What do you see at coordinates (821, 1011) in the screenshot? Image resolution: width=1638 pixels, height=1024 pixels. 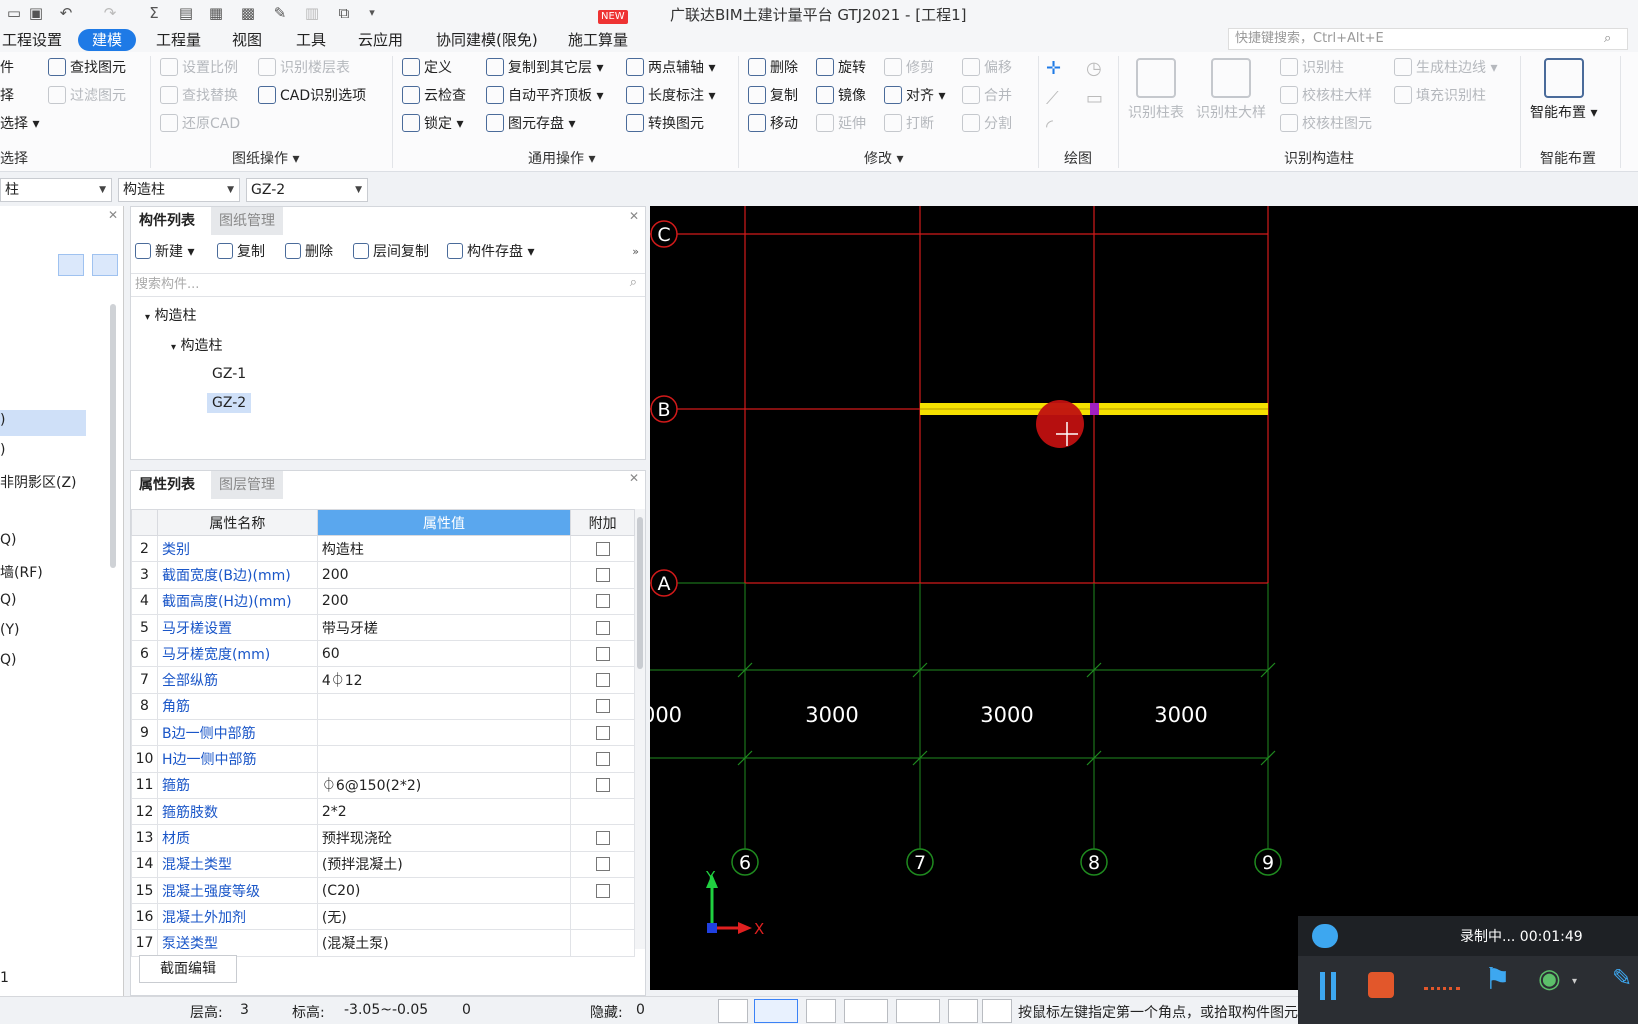 I see `cross-toggle` at bounding box center [821, 1011].